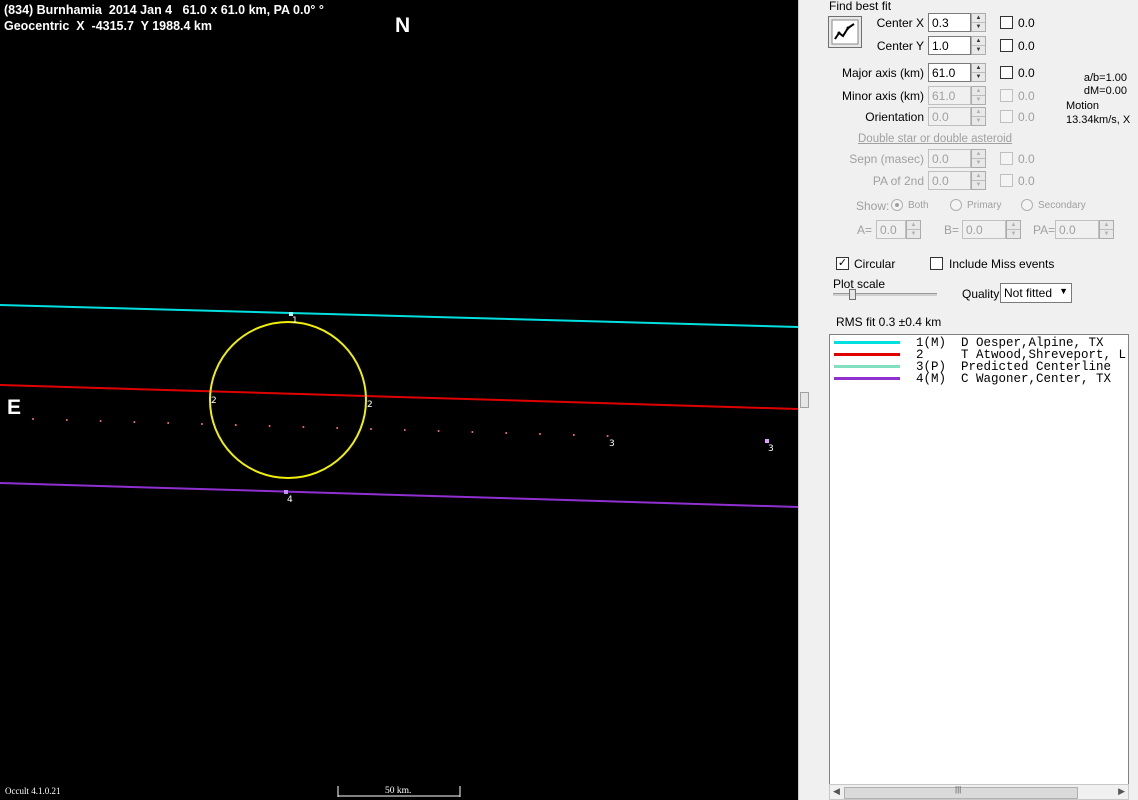  What do you see at coordinates (370, 405) in the screenshot?
I see `marker-label-2b: 2` at bounding box center [370, 405].